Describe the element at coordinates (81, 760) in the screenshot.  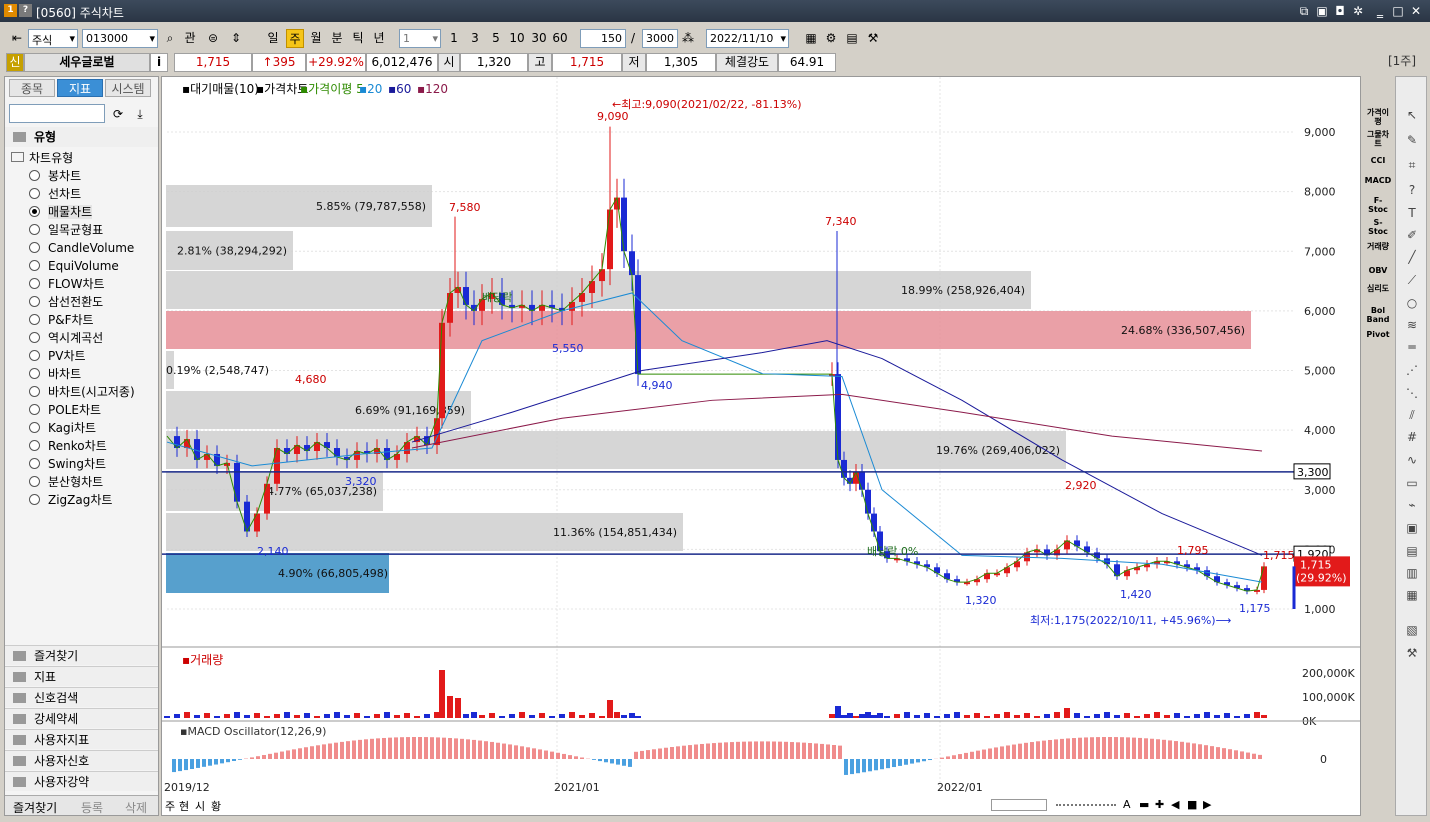
I see `folder-item: 사용자신호` at that location.